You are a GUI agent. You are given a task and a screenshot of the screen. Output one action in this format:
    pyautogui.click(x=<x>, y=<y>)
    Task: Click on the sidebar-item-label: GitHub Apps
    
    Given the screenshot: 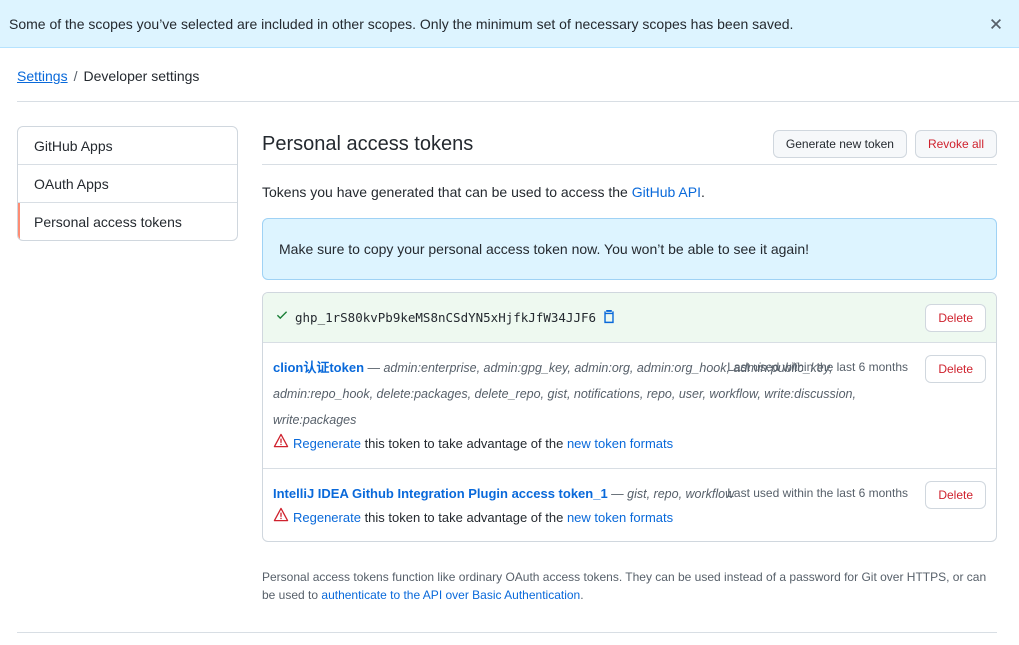 What is the action you would take?
    pyautogui.click(x=73, y=145)
    